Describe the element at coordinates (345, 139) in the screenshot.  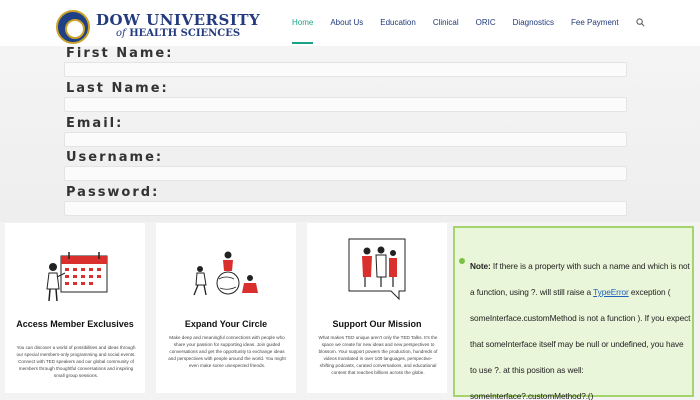
I see `email-field` at that location.